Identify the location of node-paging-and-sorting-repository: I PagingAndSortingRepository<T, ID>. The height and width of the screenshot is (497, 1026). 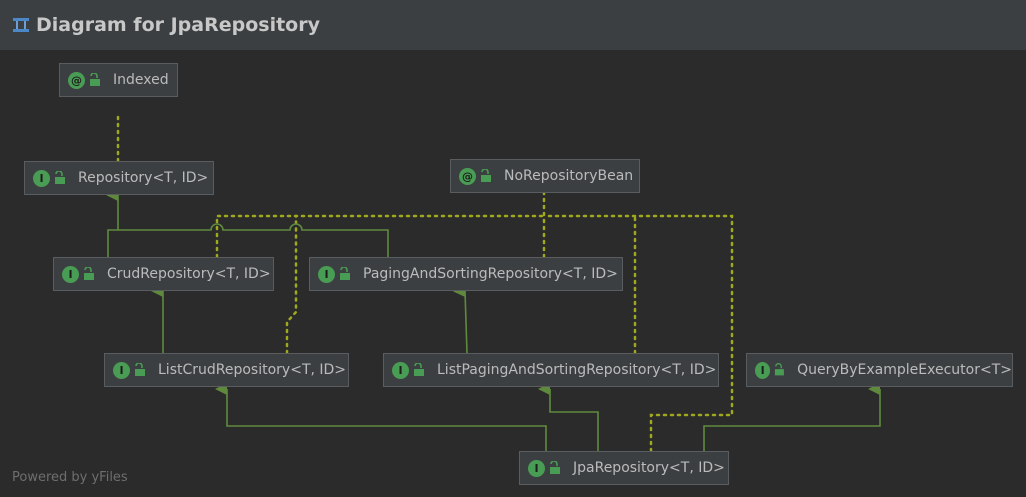
(466, 274).